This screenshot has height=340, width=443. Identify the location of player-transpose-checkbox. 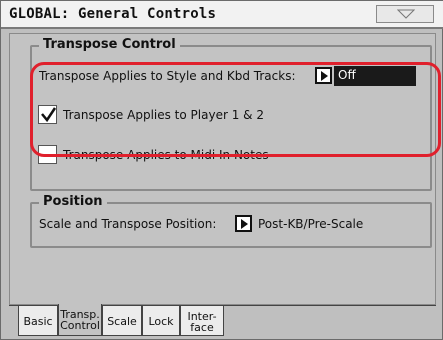
(47, 114).